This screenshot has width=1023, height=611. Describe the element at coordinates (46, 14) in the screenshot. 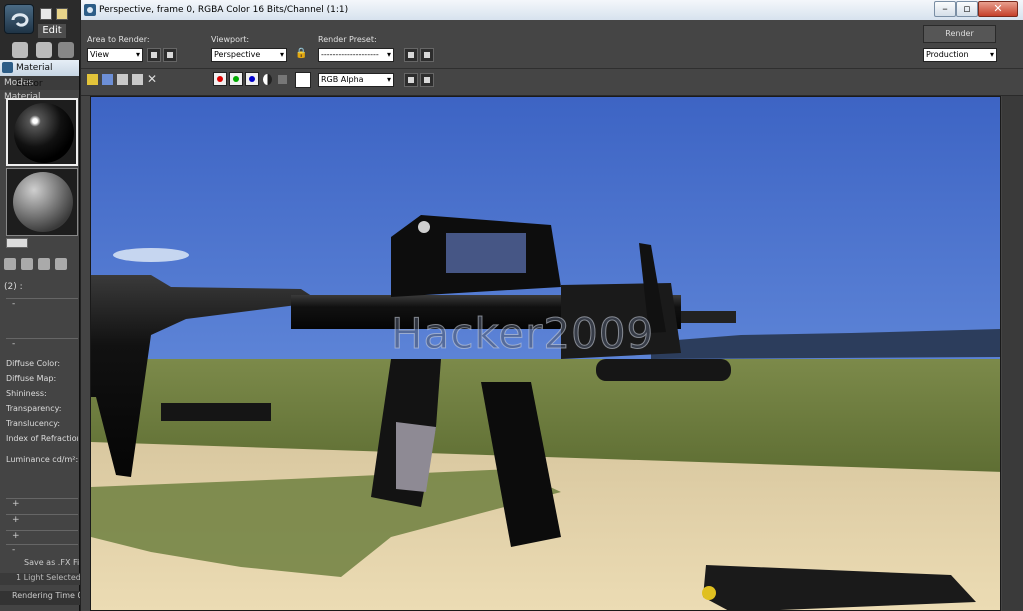

I see `new-file-icon` at that location.